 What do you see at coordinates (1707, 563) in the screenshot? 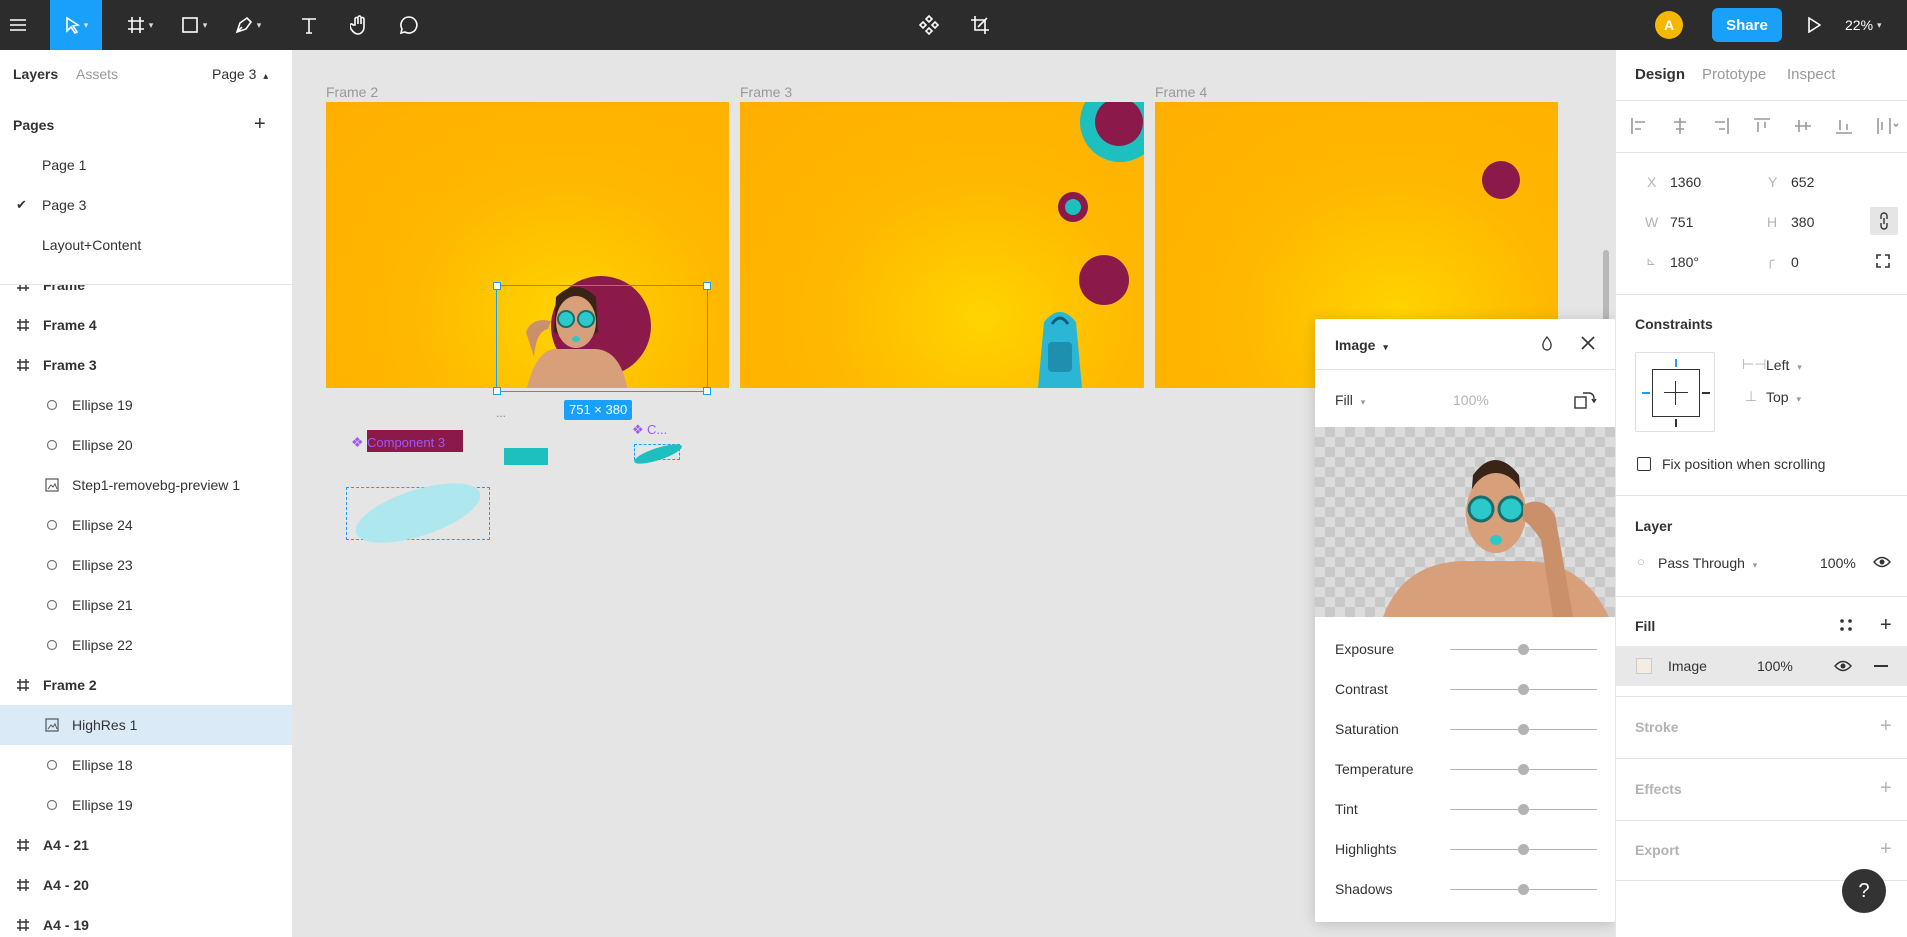
I see `blend-mode-dropdown: Pass Through ▾` at bounding box center [1707, 563].